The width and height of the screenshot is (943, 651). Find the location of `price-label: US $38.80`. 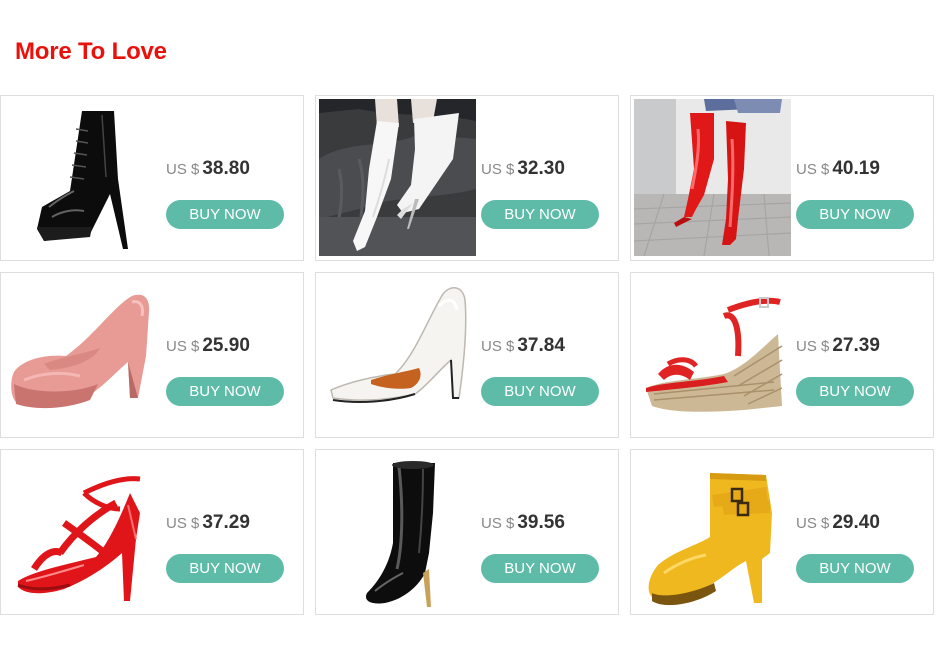

price-label: US $38.80 is located at coordinates (208, 169).